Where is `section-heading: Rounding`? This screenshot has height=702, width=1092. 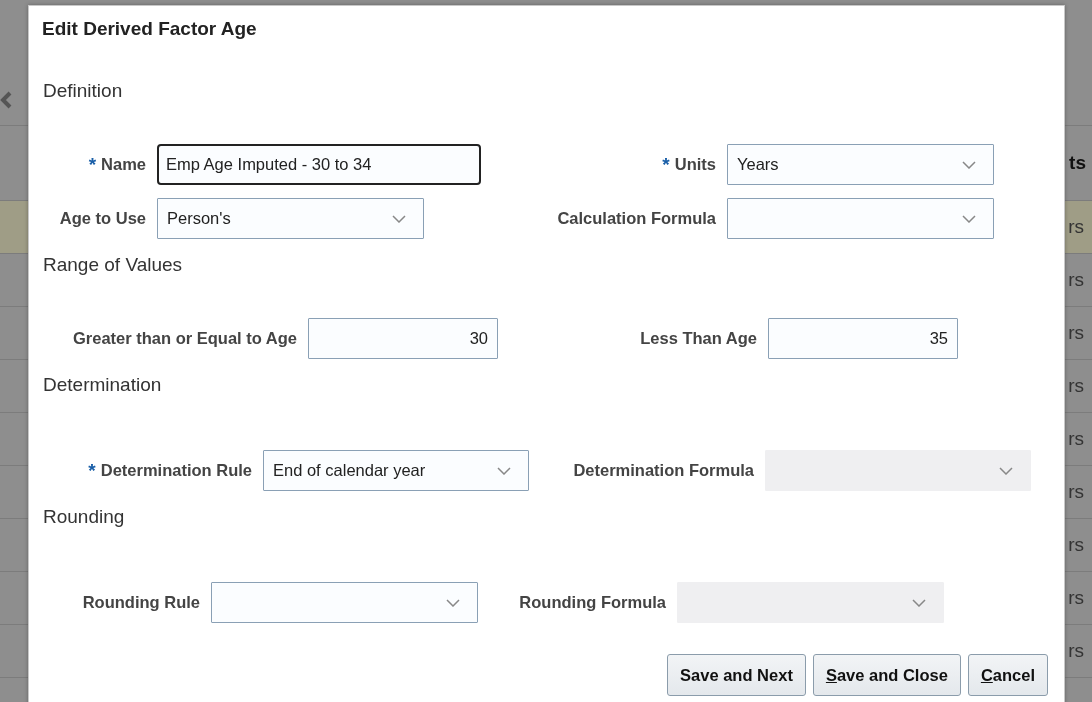
section-heading: Rounding is located at coordinates (84, 517).